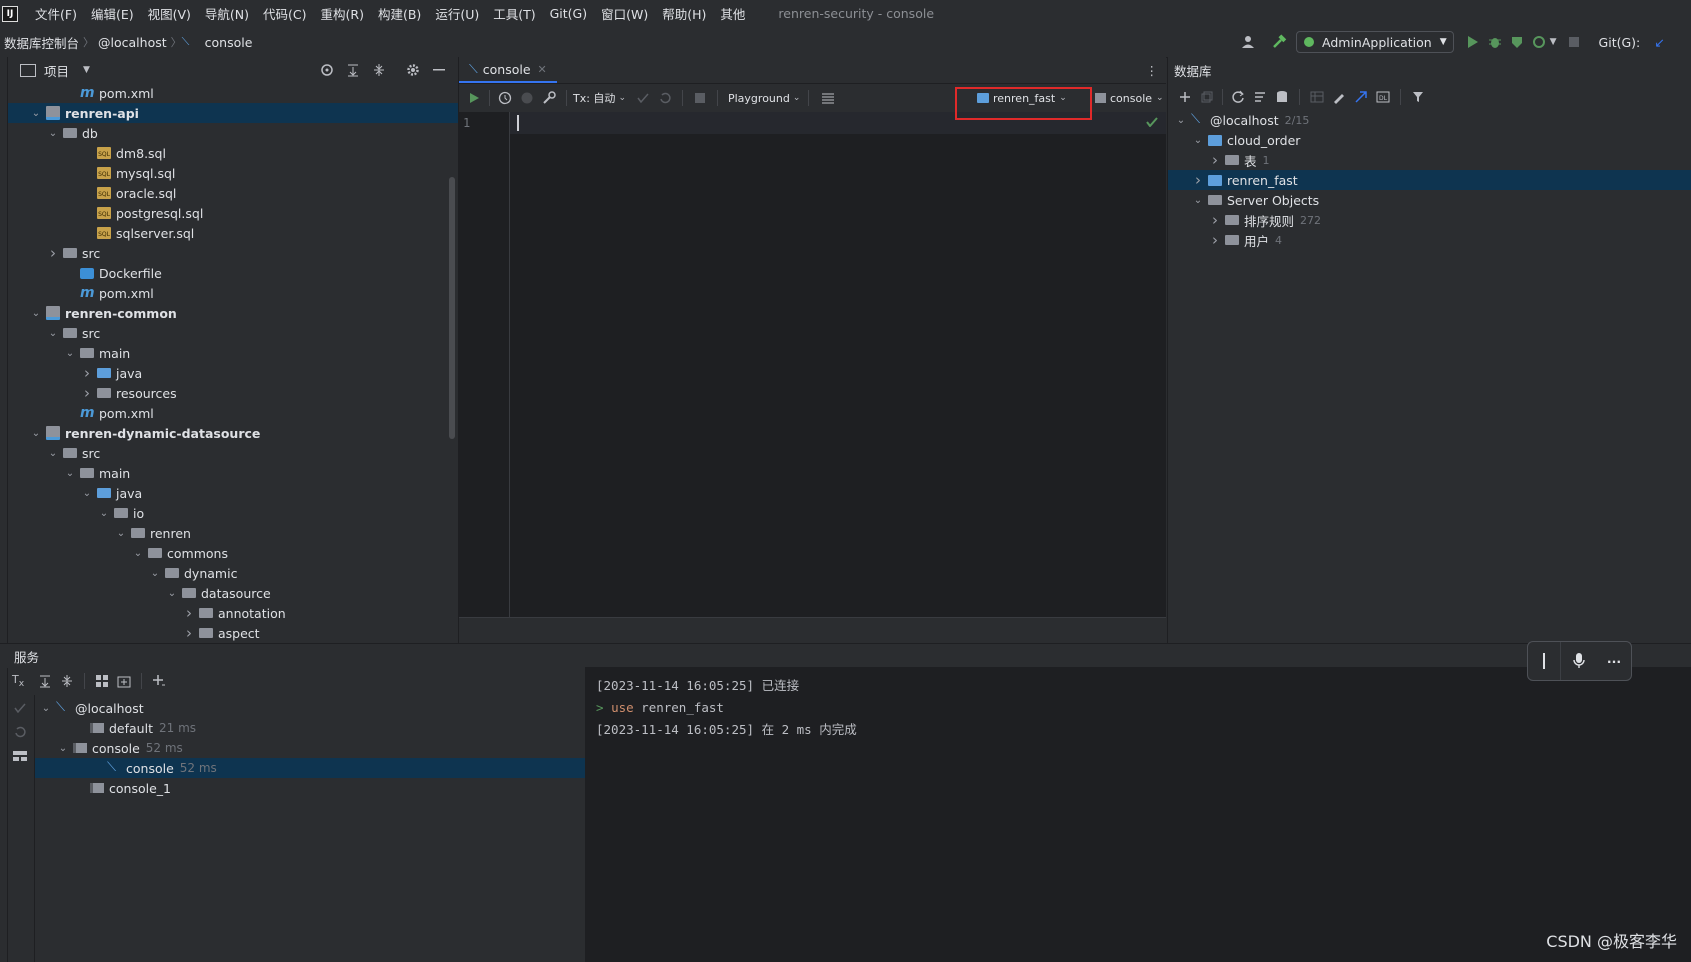 The image size is (1691, 962). What do you see at coordinates (1429, 200) in the screenshot?
I see `database-tree-item: ⌄ Server Objects` at bounding box center [1429, 200].